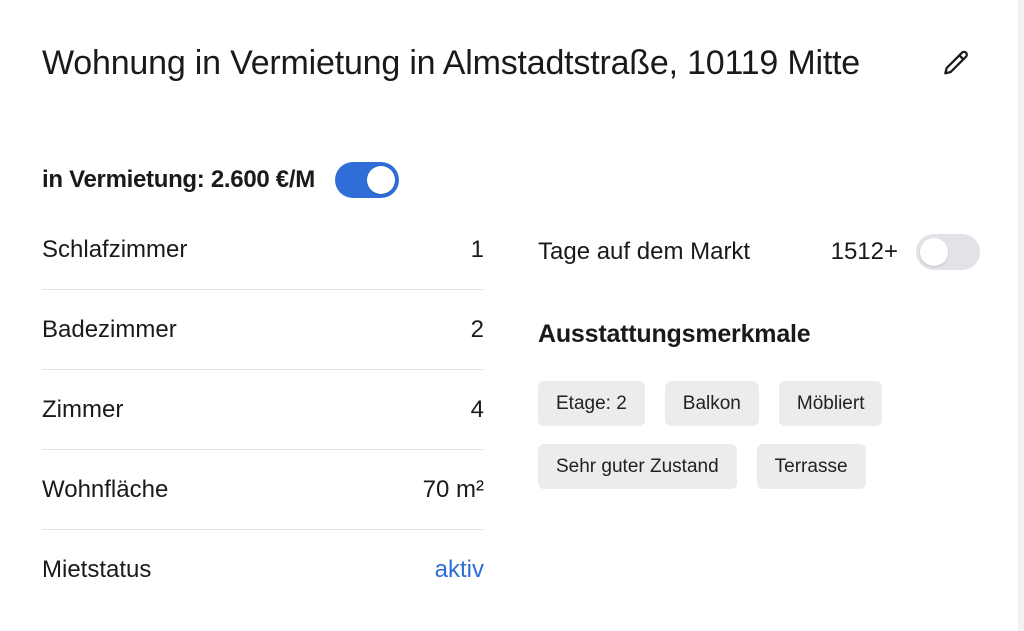 The height and width of the screenshot is (631, 1024). What do you see at coordinates (97, 569) in the screenshot?
I see `detail-label: Mietstatus` at bounding box center [97, 569].